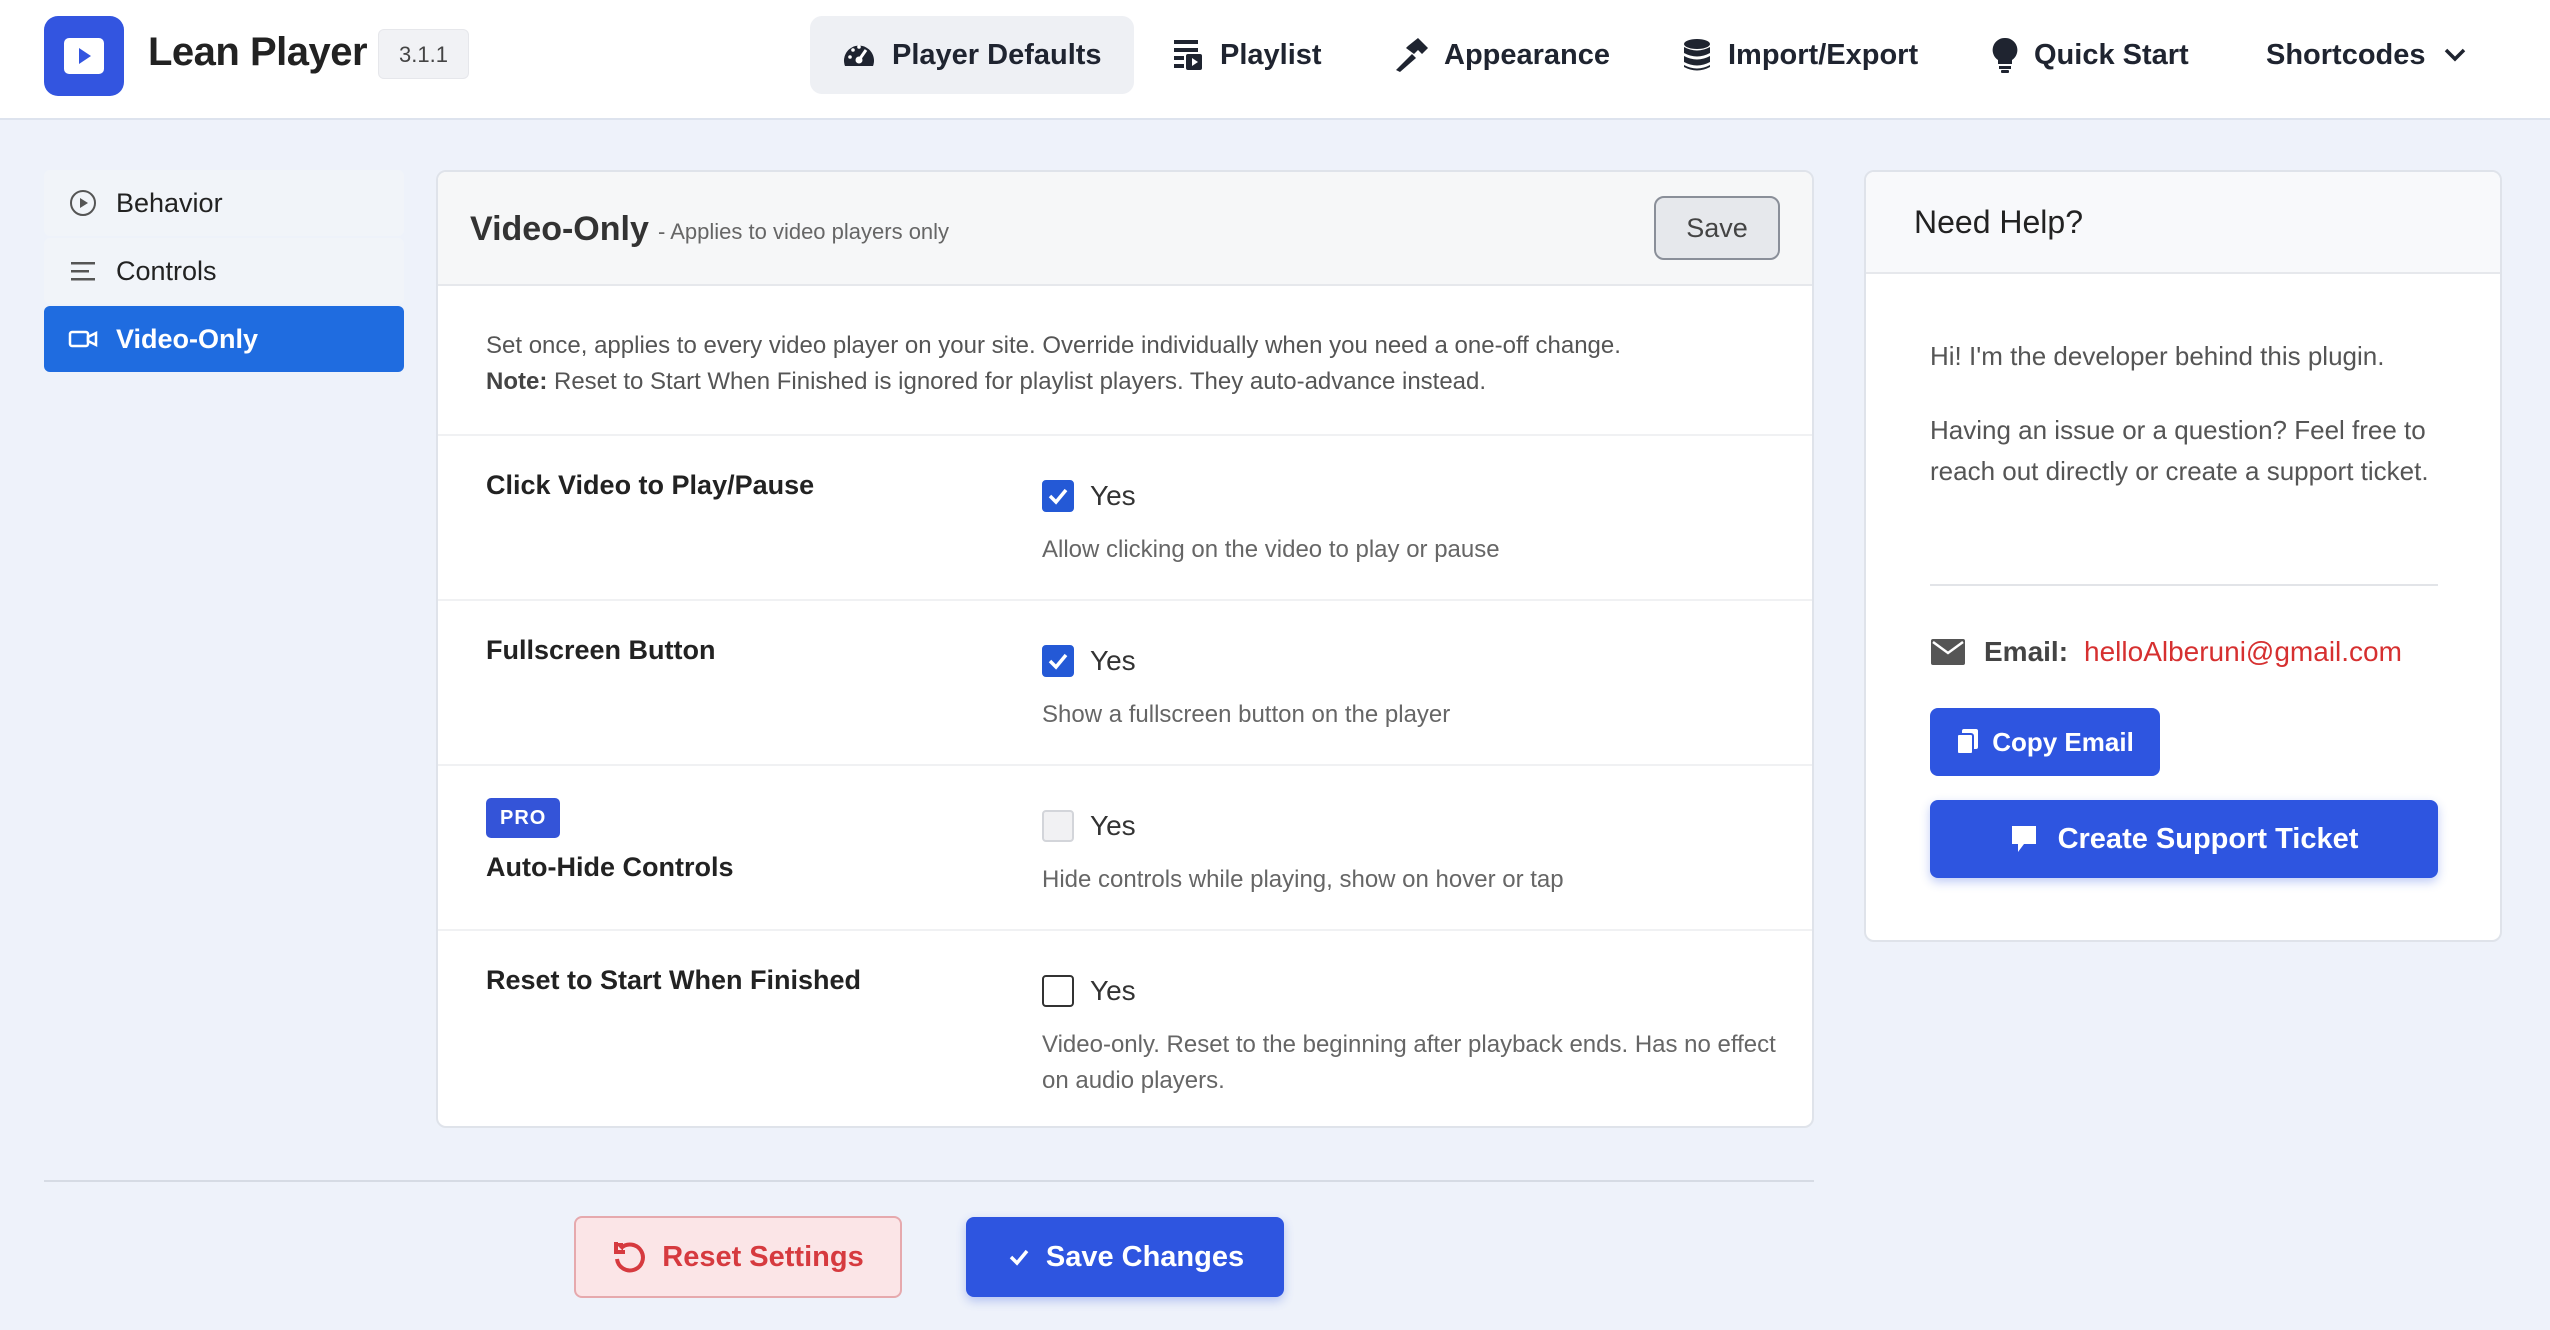 The width and height of the screenshot is (2550, 1330). I want to click on nav-shortcodes: Shortcodes, so click(2366, 55).